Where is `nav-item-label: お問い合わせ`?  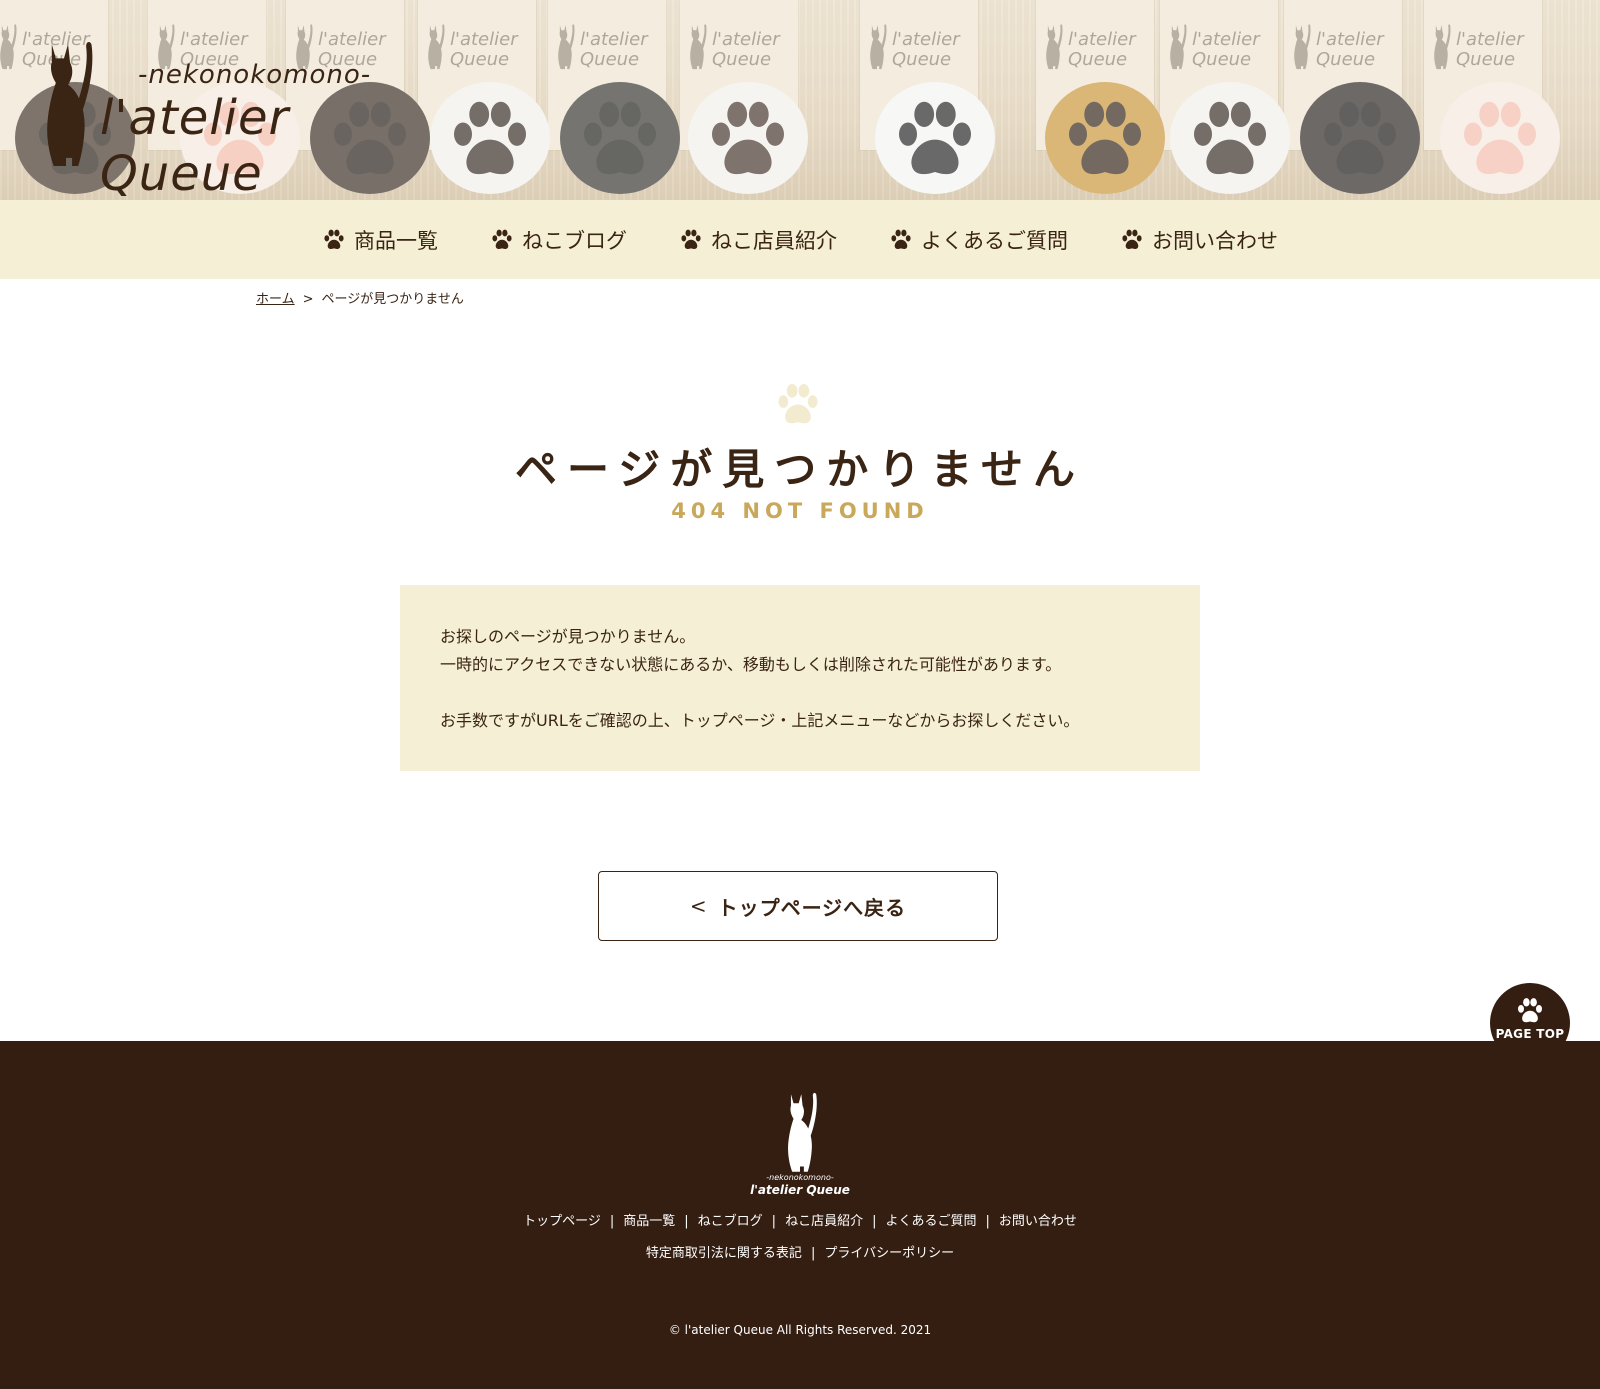
nav-item-label: お問い合わせ is located at coordinates (1215, 240).